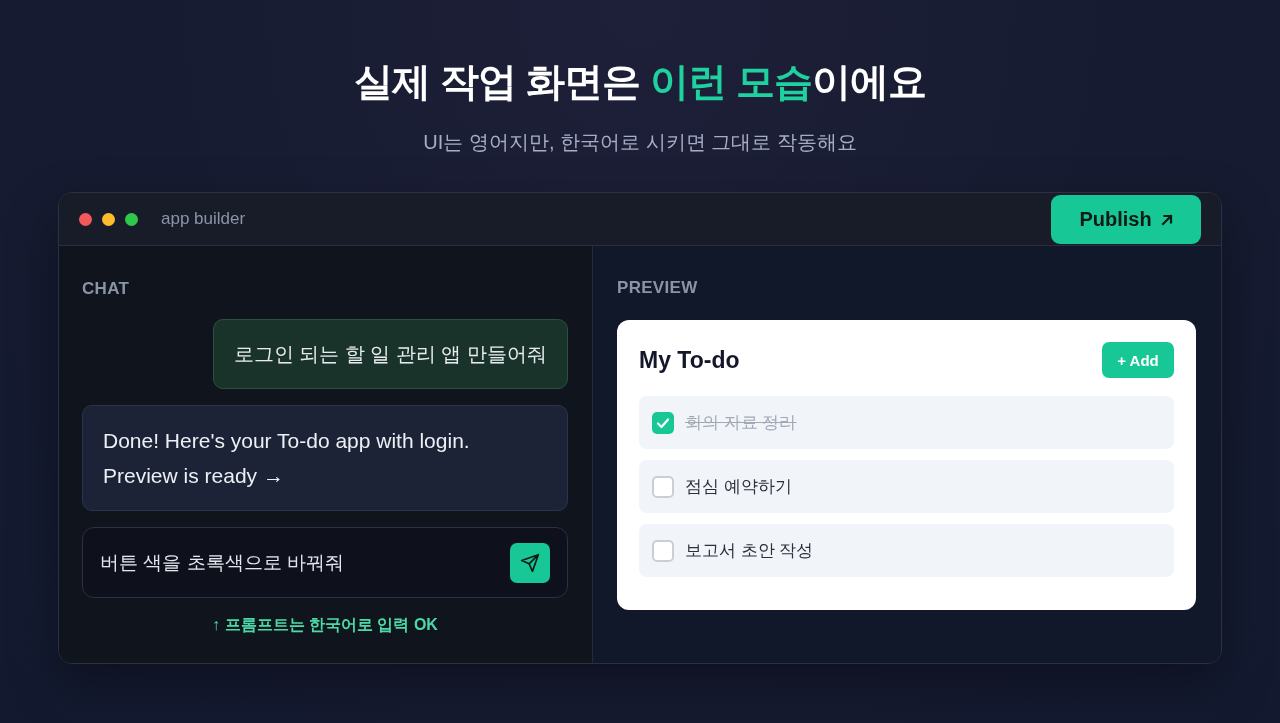 The height and width of the screenshot is (723, 1280). What do you see at coordinates (640, 142) in the screenshot?
I see `subheadline: UI는 영어지만, 한국어로 시키면 그대로 작동해요` at bounding box center [640, 142].